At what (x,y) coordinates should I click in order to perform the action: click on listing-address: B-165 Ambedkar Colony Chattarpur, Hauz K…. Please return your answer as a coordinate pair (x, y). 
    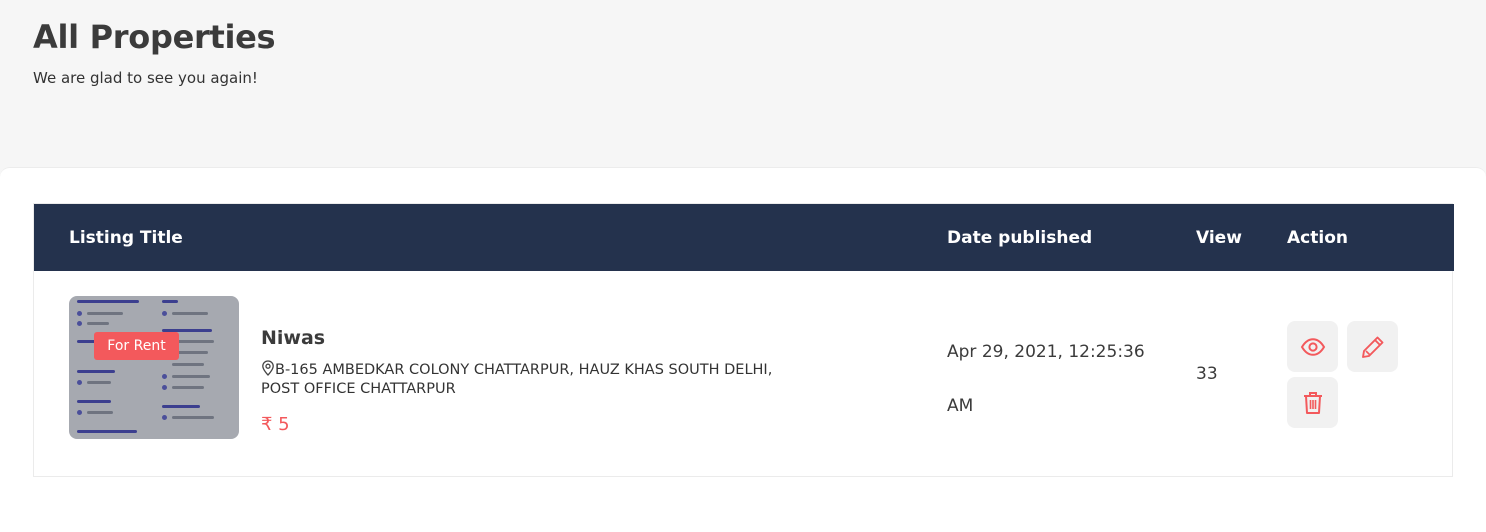
    Looking at the image, I should click on (521, 379).